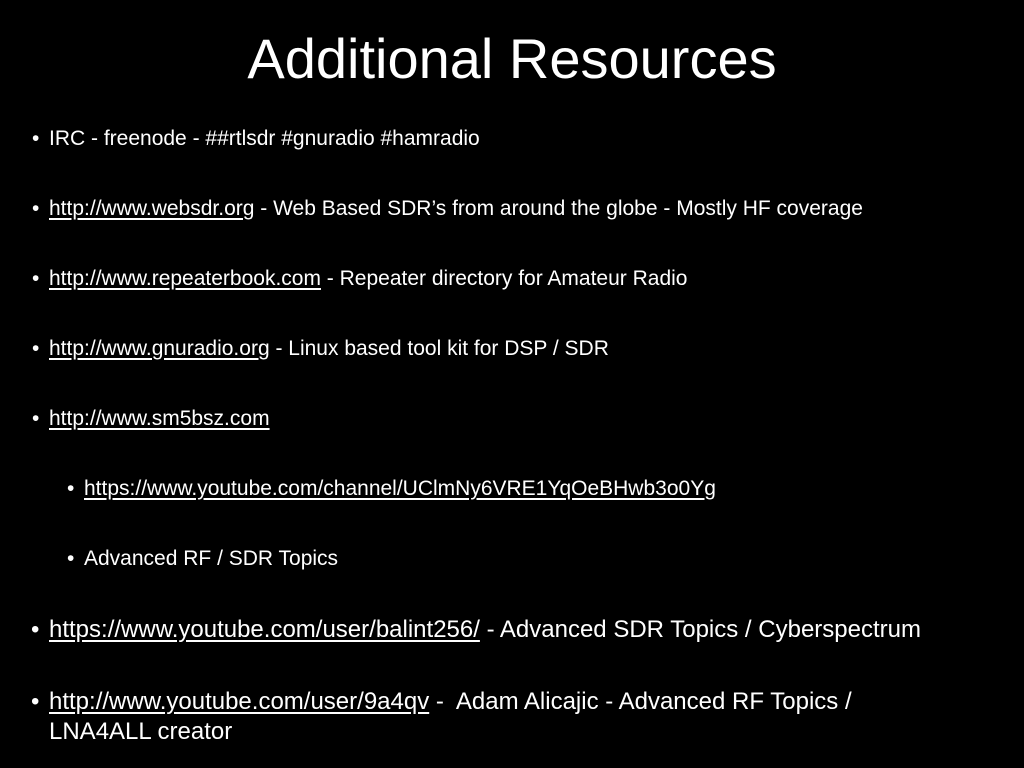  What do you see at coordinates (159, 418) in the screenshot?
I see `sm5bsz-link: http://www.sm5bsz.com` at bounding box center [159, 418].